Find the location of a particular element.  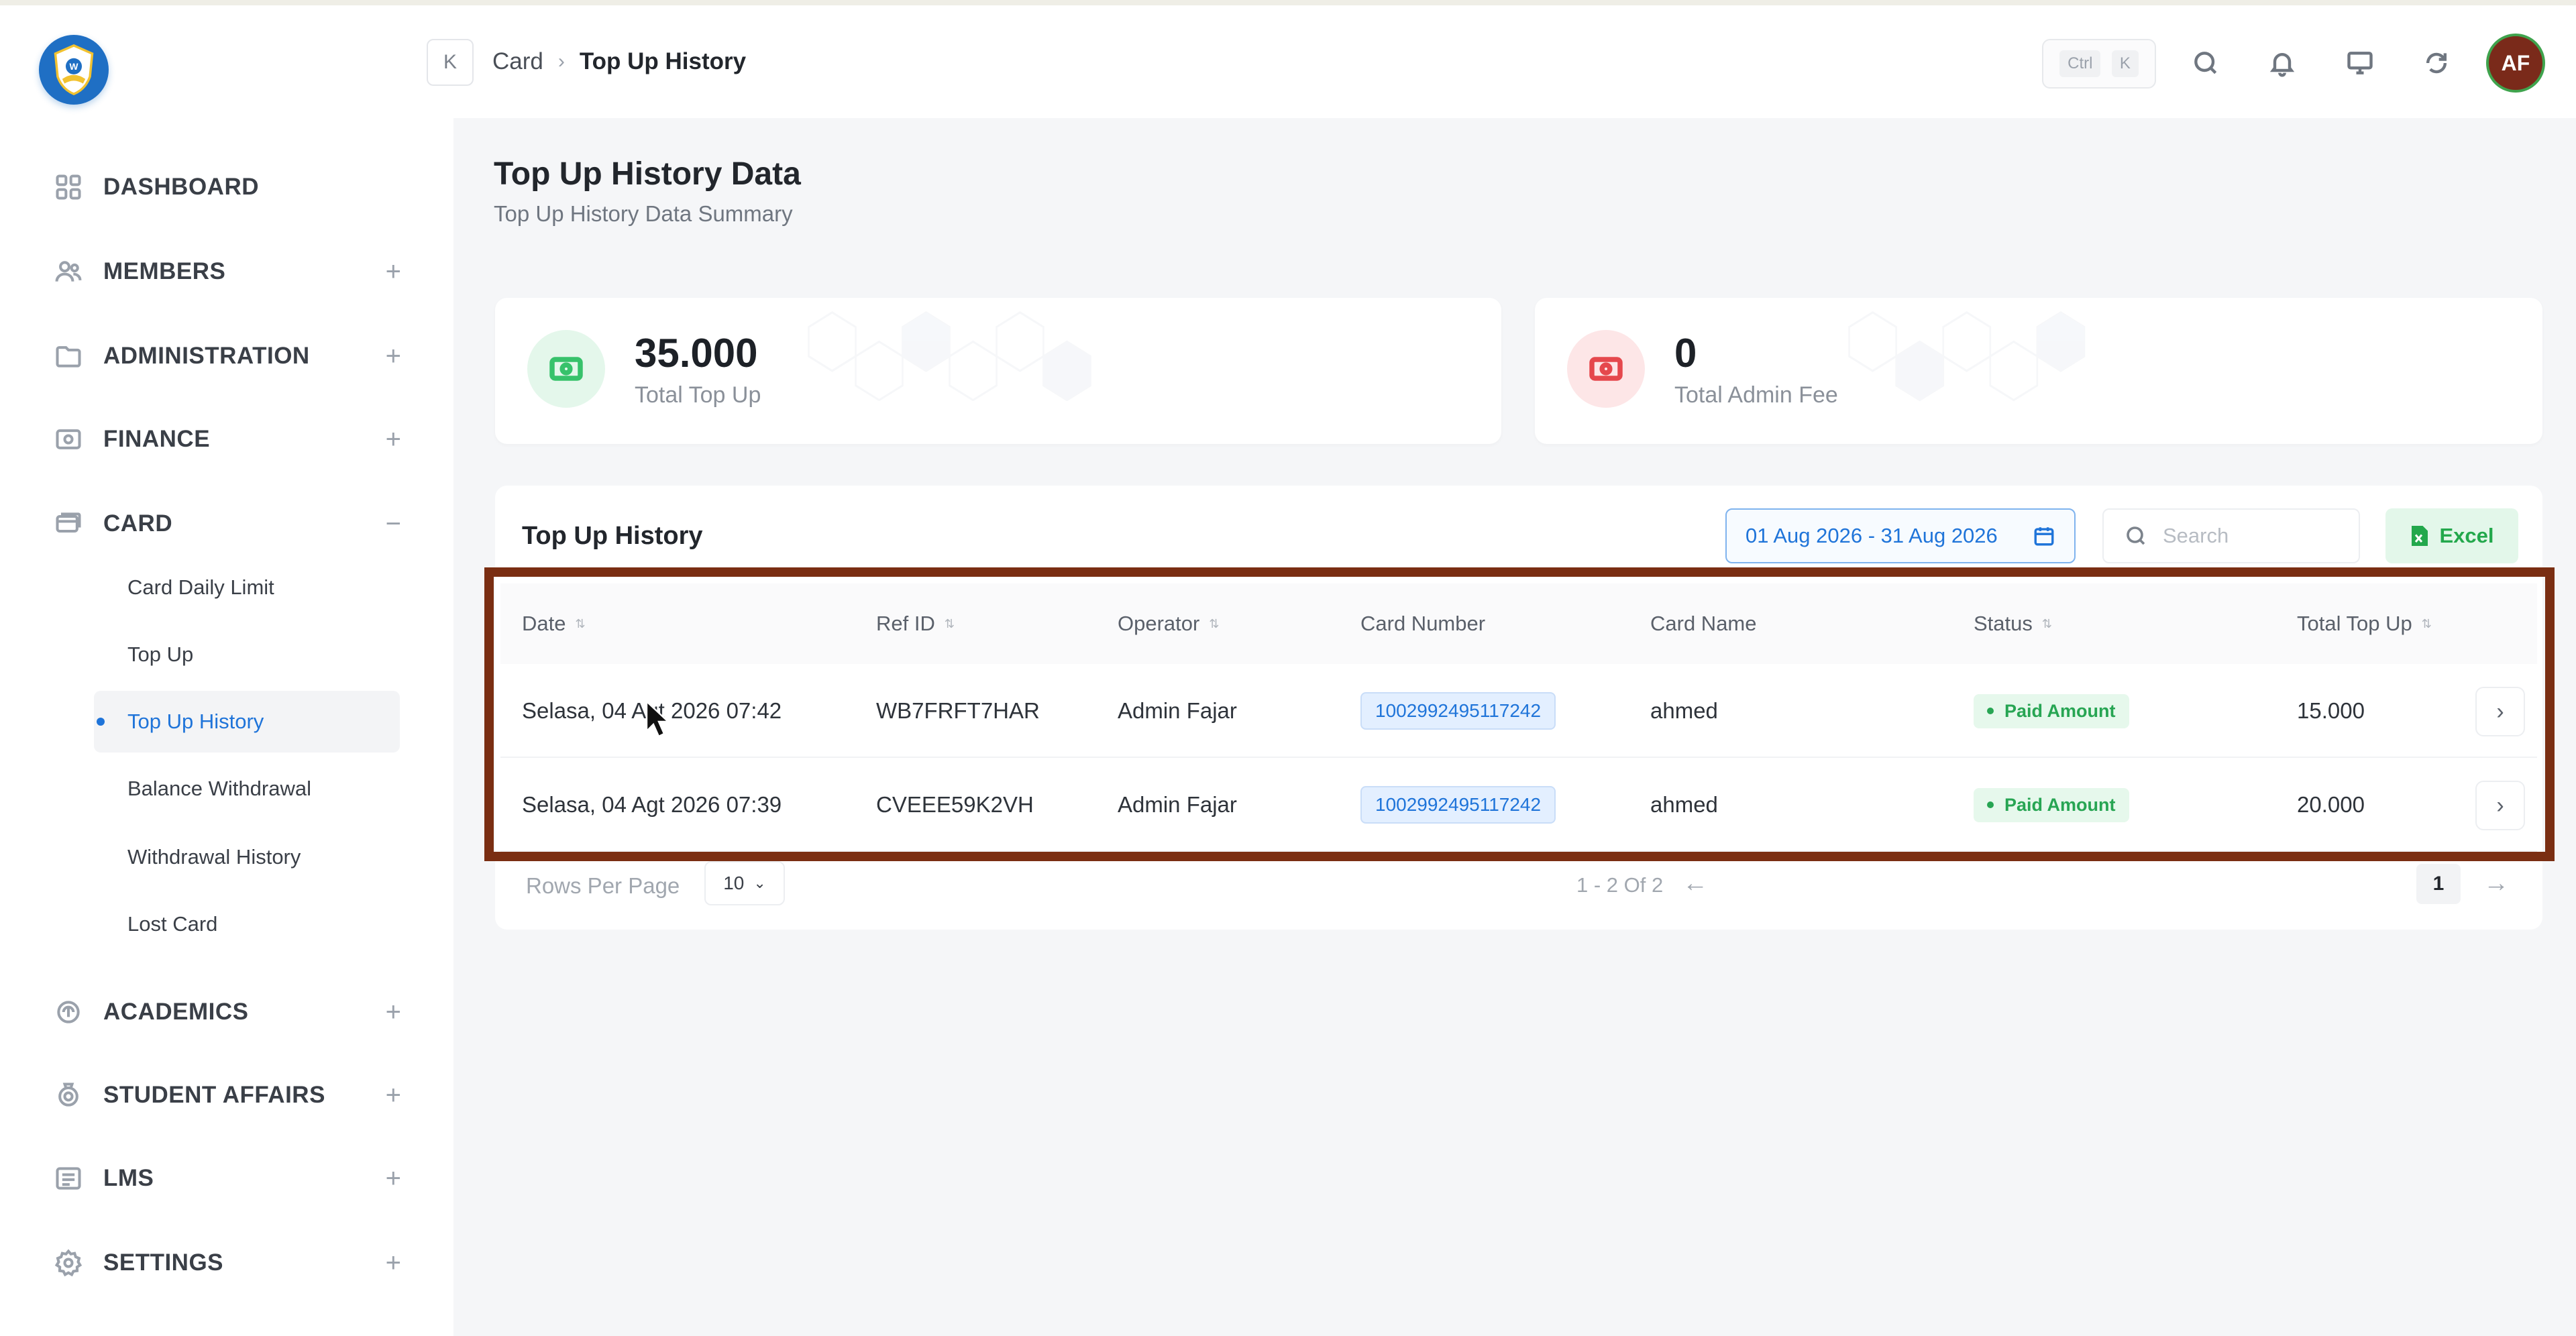

table-title: Top Up History is located at coordinates (612, 536).